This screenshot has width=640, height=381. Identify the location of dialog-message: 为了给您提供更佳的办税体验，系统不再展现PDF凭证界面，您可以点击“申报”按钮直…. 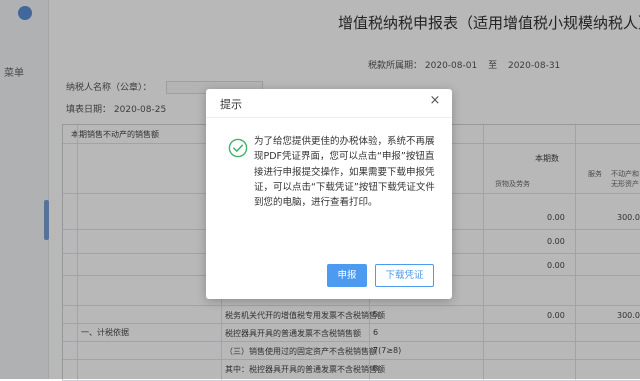
(344, 172).